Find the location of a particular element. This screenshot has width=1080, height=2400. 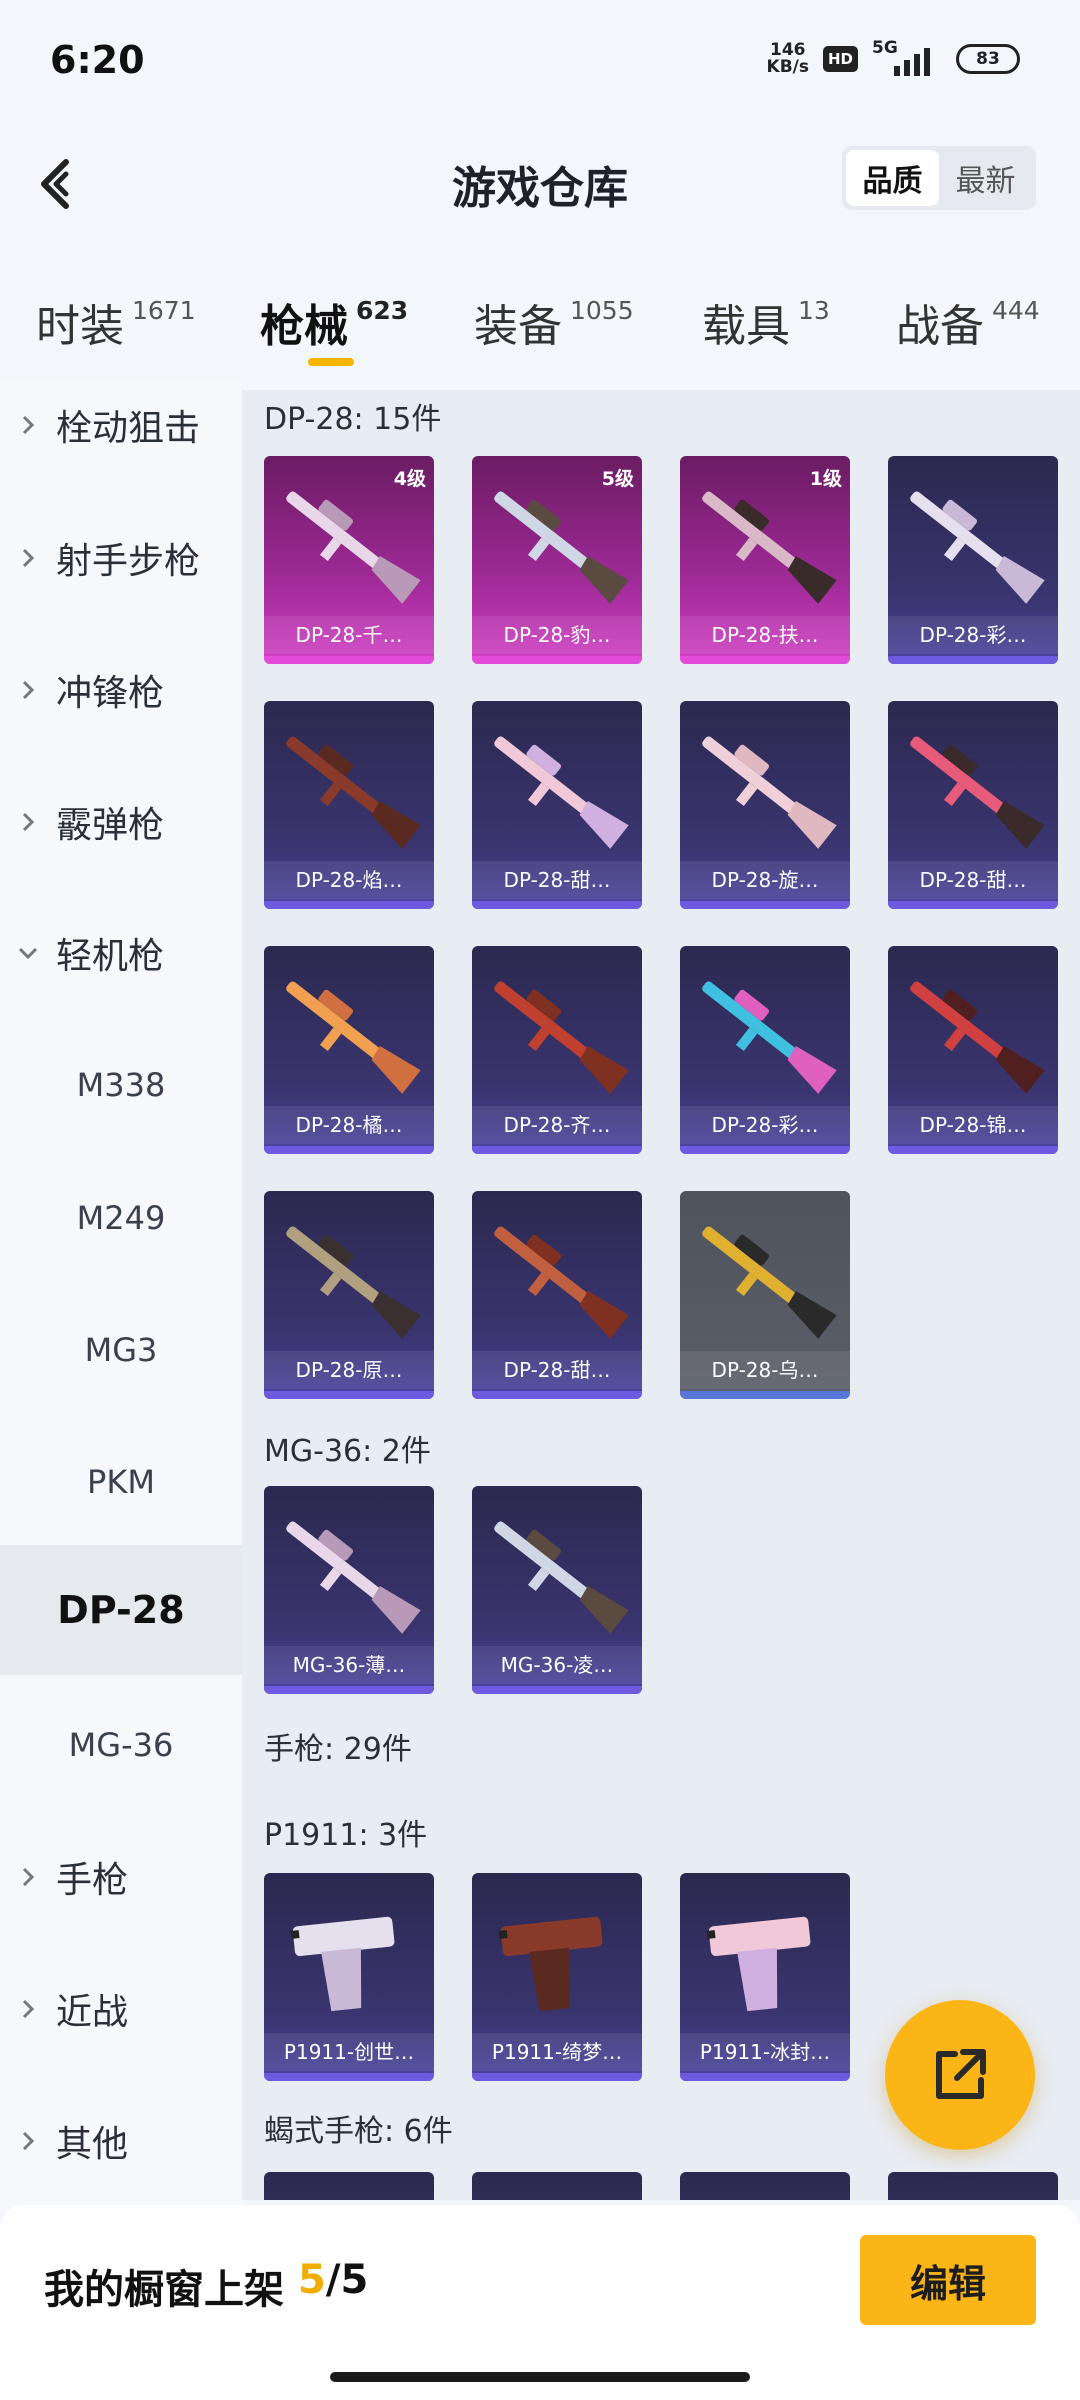

sort-latest-button: 最新 is located at coordinates (985, 178).